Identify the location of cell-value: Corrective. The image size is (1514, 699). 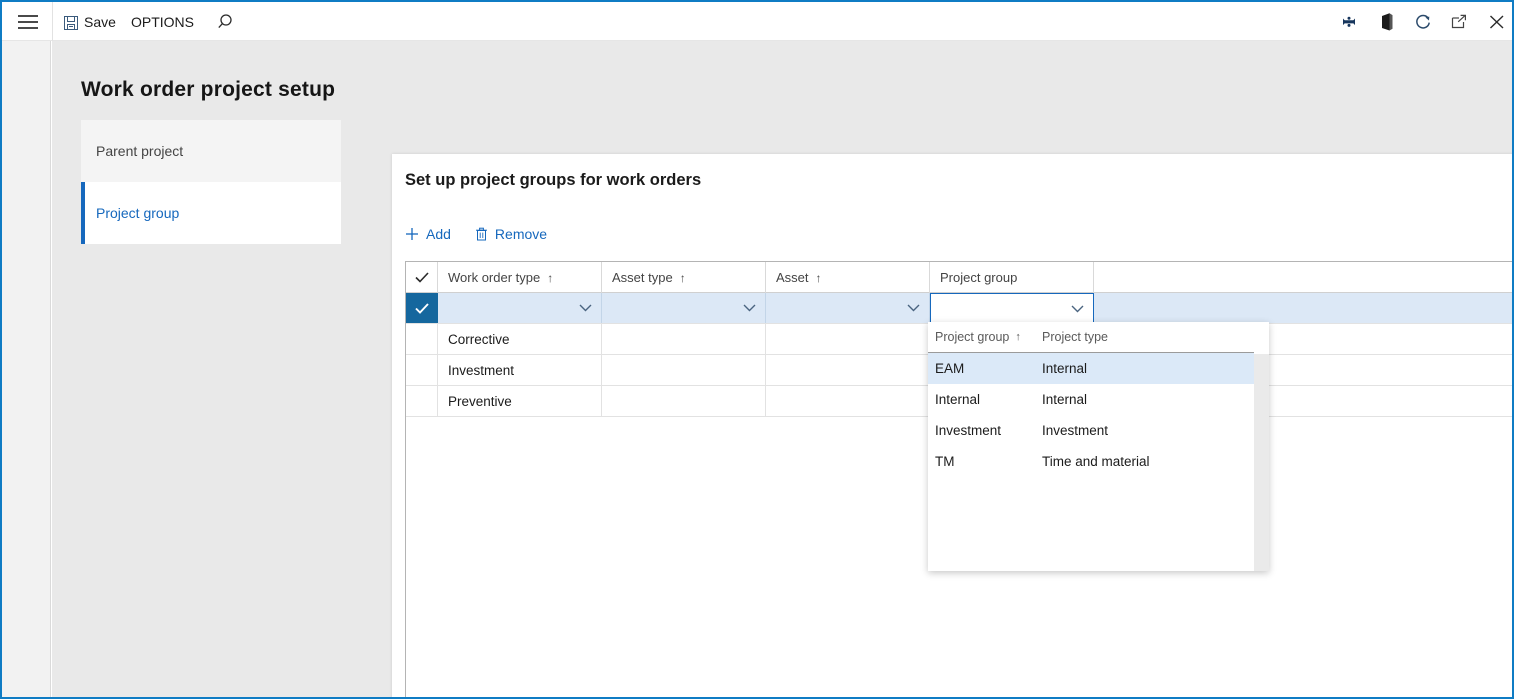
(479, 339).